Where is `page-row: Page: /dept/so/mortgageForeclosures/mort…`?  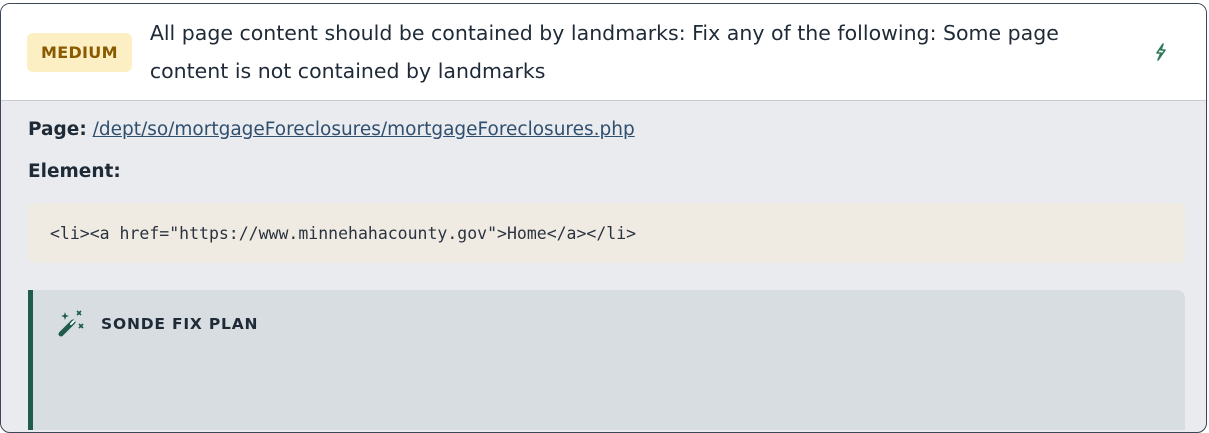 page-row: Page: /dept/so/mortgageForeclosures/mort… is located at coordinates (603, 130).